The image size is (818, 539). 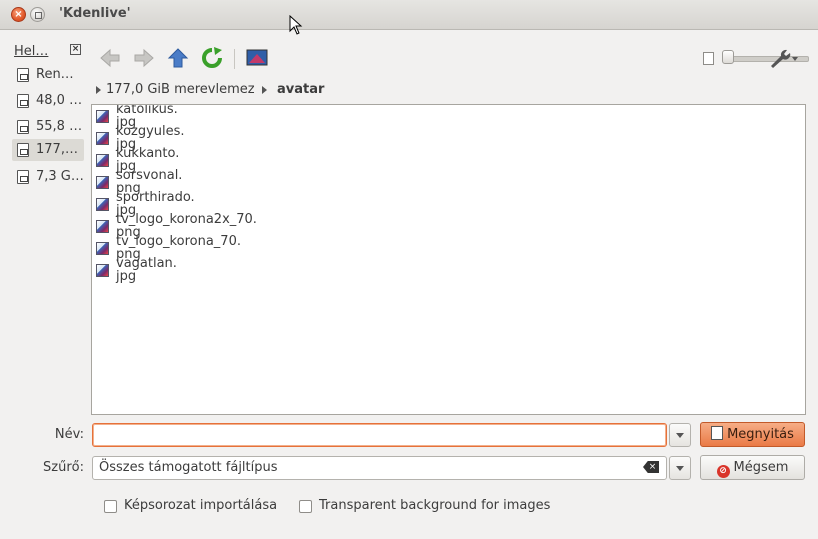 I want to click on open-document-icon, so click(x=717, y=433).